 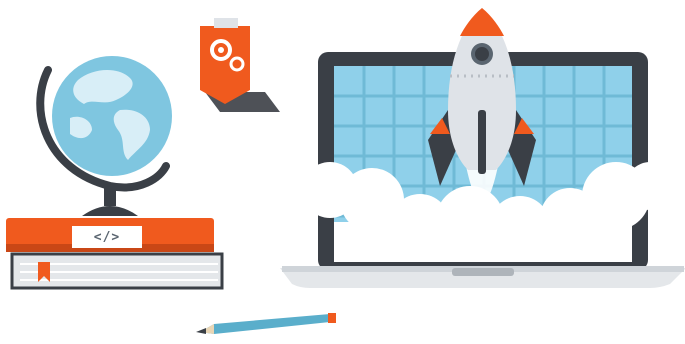 I want to click on globe-icon, so click(x=104, y=136).